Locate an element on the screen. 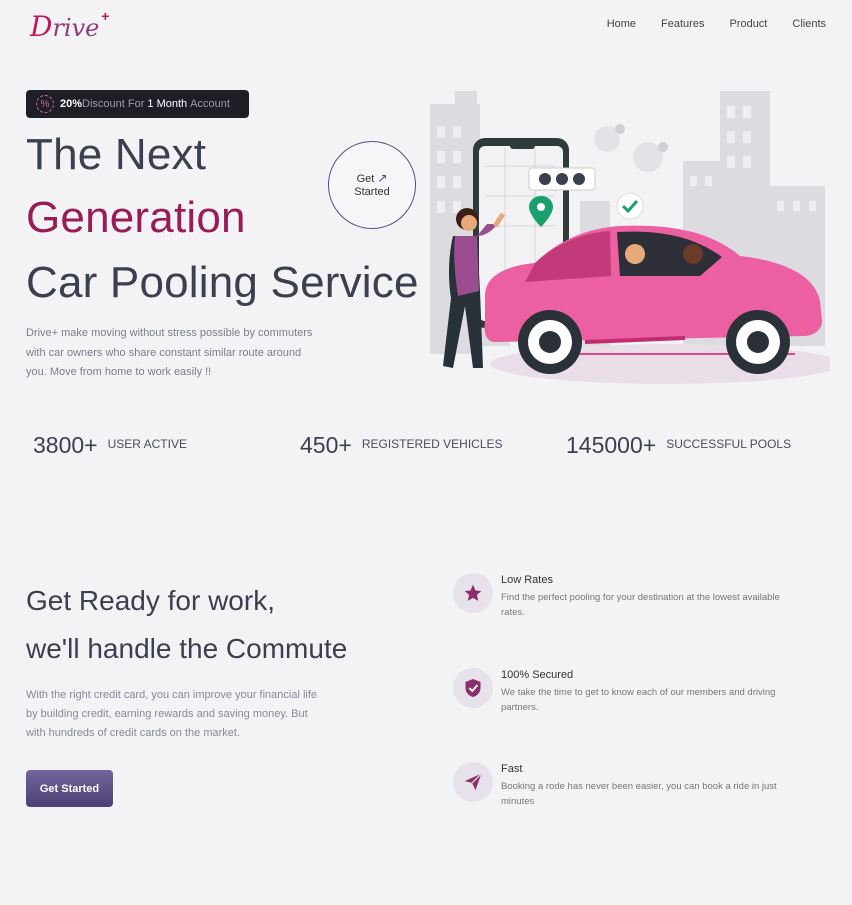  logo-d: D is located at coordinates (41, 26).